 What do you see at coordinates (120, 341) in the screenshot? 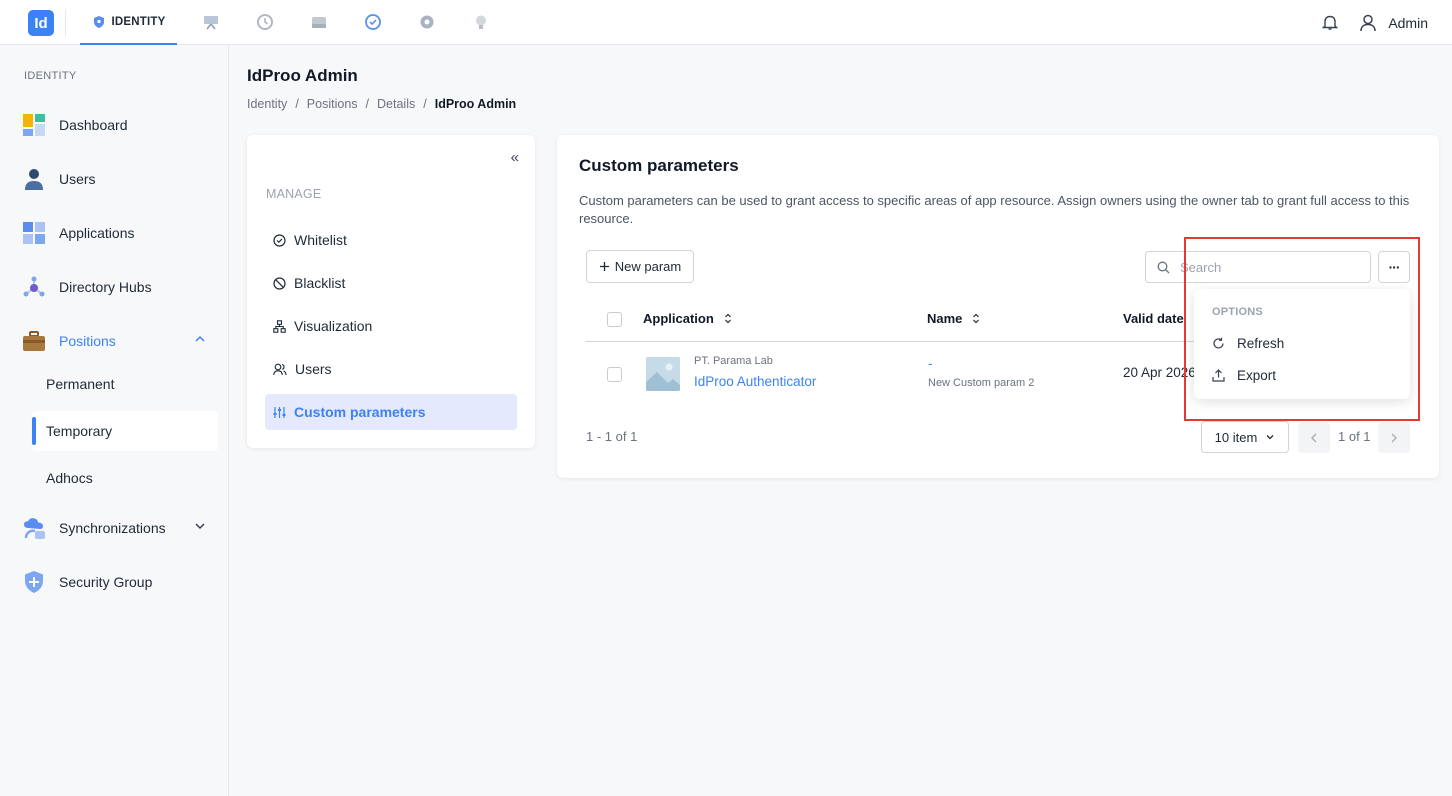
I see `sidebar-item-positions: Positions` at bounding box center [120, 341].